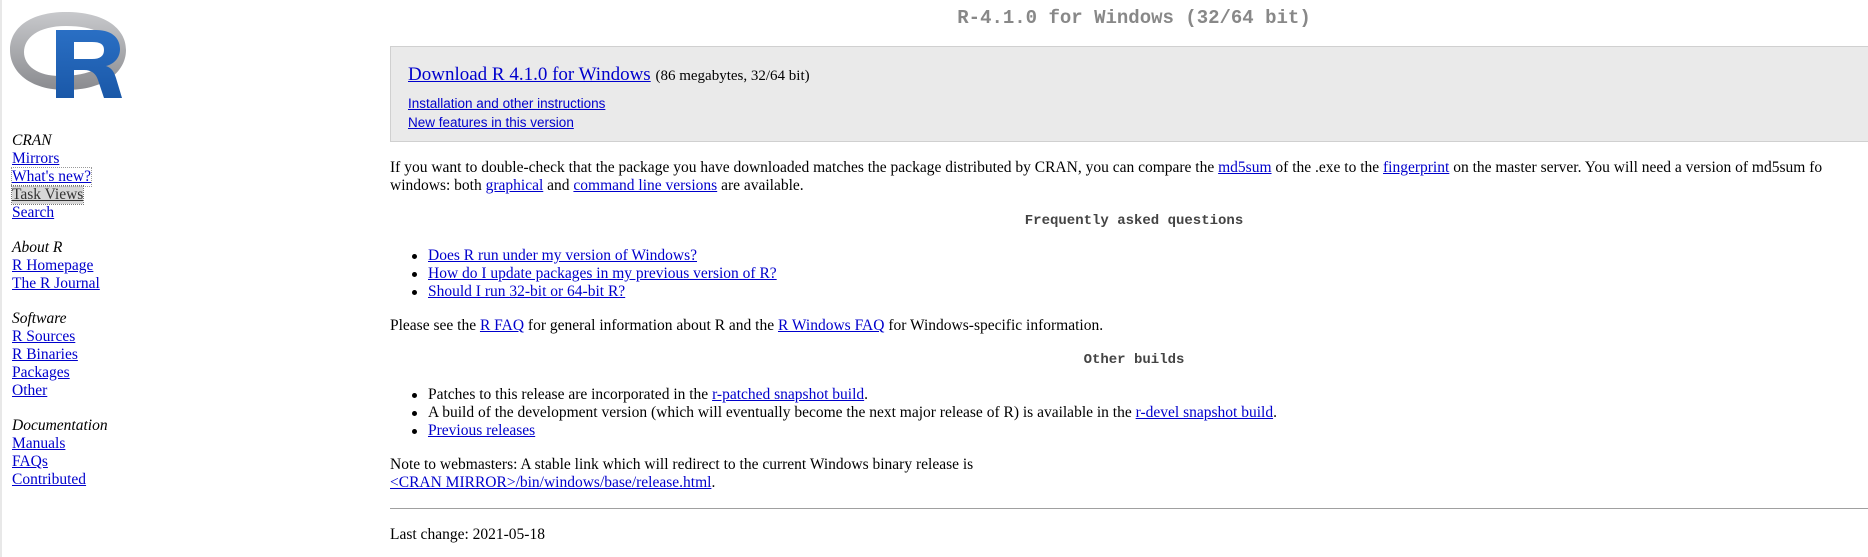 The height and width of the screenshot is (557, 1868). What do you see at coordinates (502, 325) in the screenshot?
I see `r-faq-link: R FAQ` at bounding box center [502, 325].